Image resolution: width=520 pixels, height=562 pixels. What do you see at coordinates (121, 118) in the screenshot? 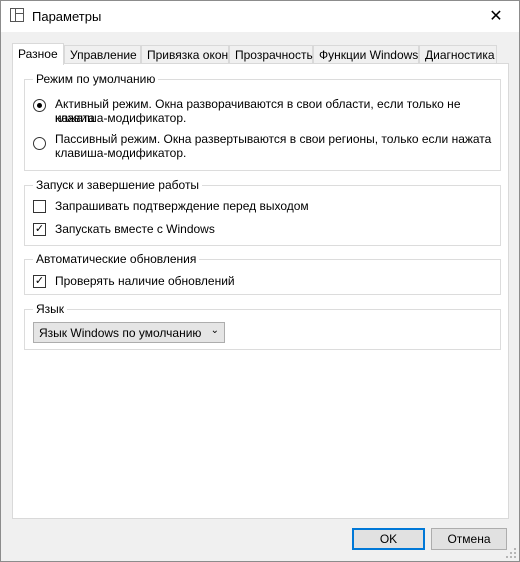
I see `active-mode-label-line2: клавиша-модификатор.` at bounding box center [121, 118].